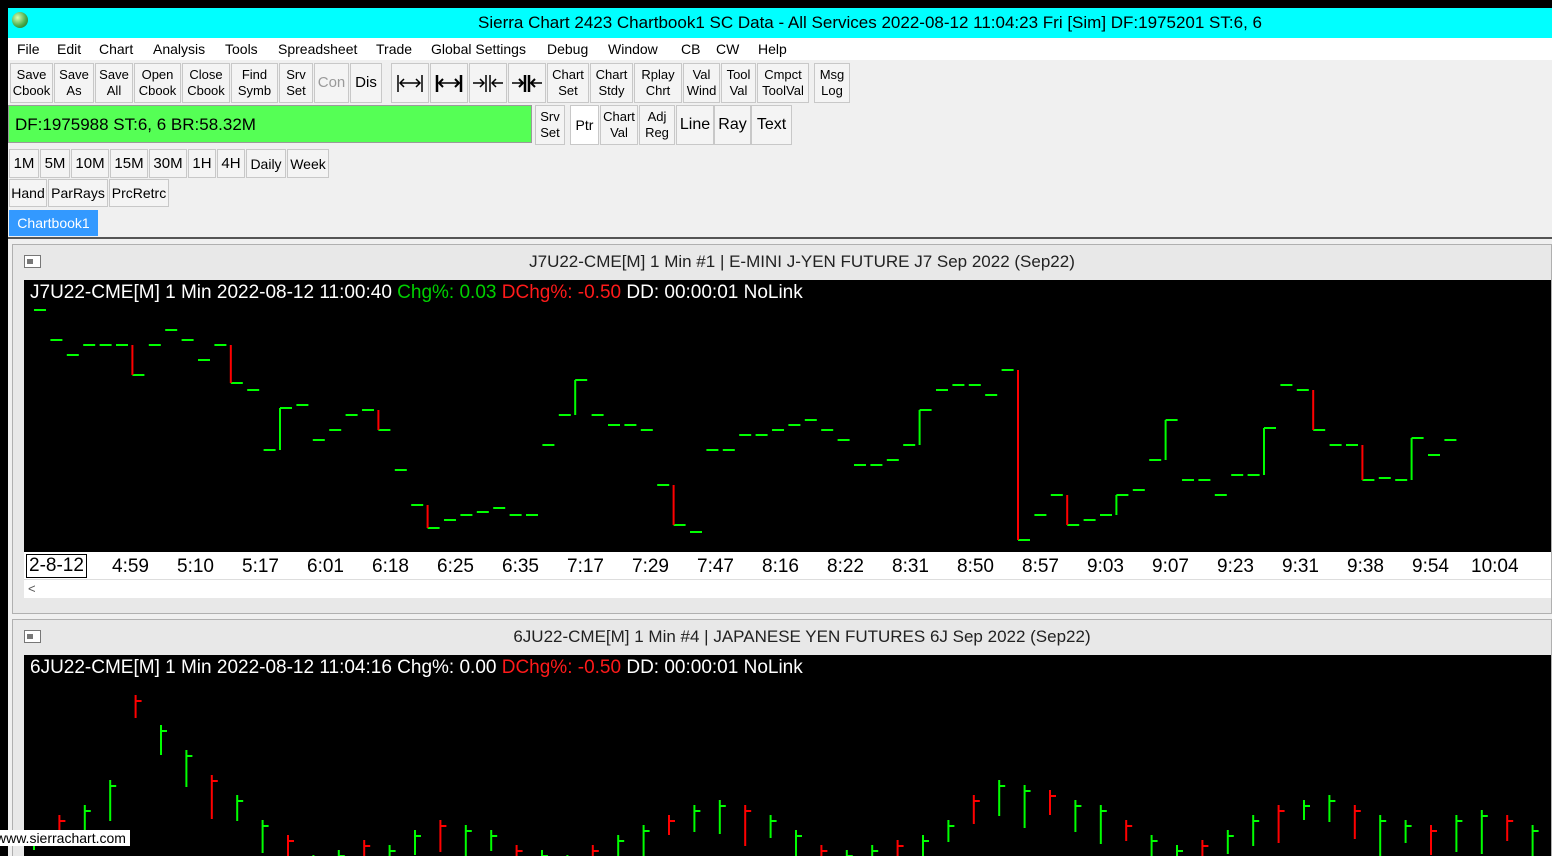 This screenshot has width=1552, height=856. I want to click on menu-file: File, so click(28, 49).